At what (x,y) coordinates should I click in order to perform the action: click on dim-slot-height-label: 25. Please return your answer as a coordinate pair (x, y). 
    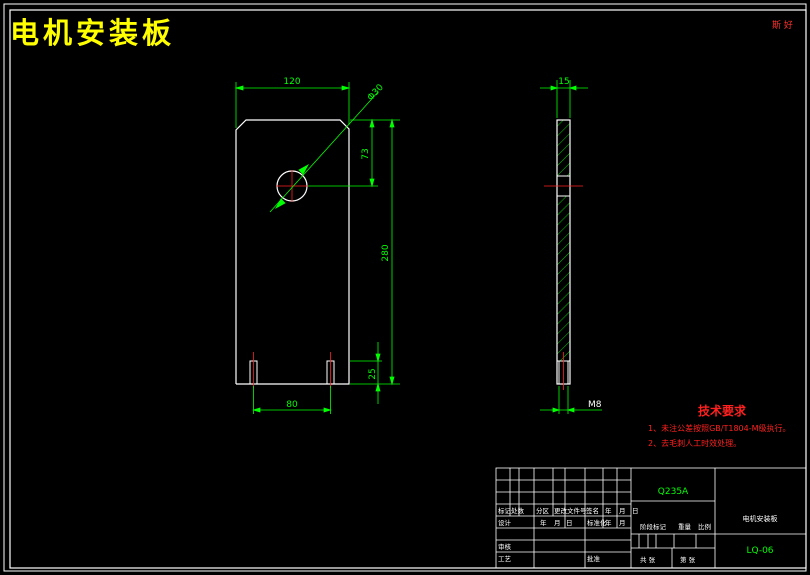
    Looking at the image, I should click on (373, 373).